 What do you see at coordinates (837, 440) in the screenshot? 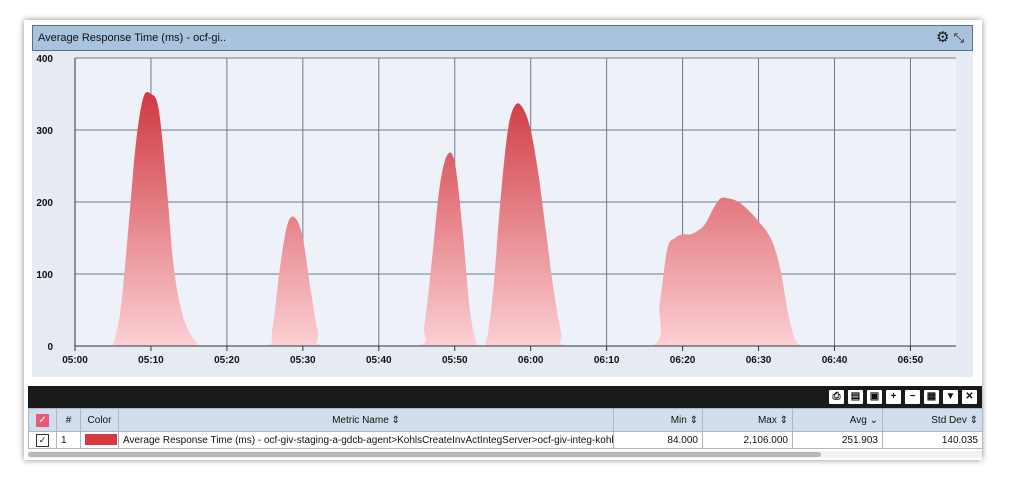
I see `row-avg: 251.903` at bounding box center [837, 440].